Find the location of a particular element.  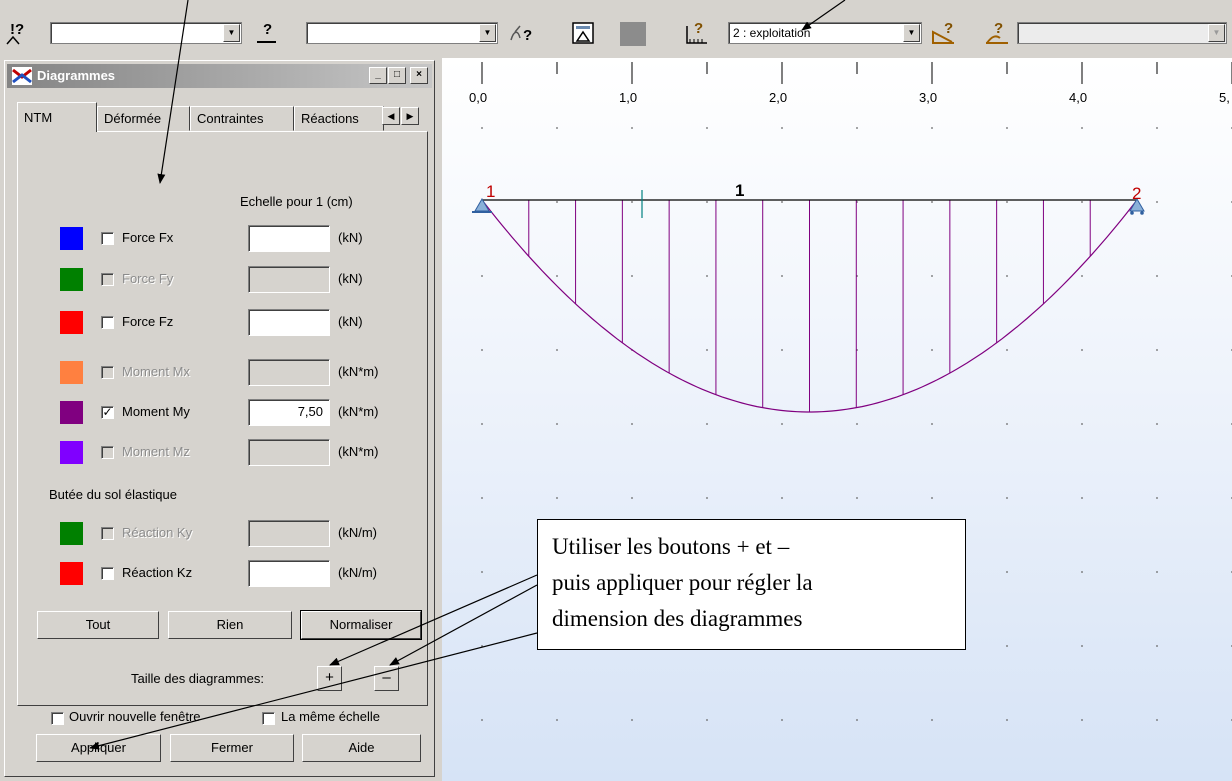

node-label-2: 2 is located at coordinates (1136, 193).